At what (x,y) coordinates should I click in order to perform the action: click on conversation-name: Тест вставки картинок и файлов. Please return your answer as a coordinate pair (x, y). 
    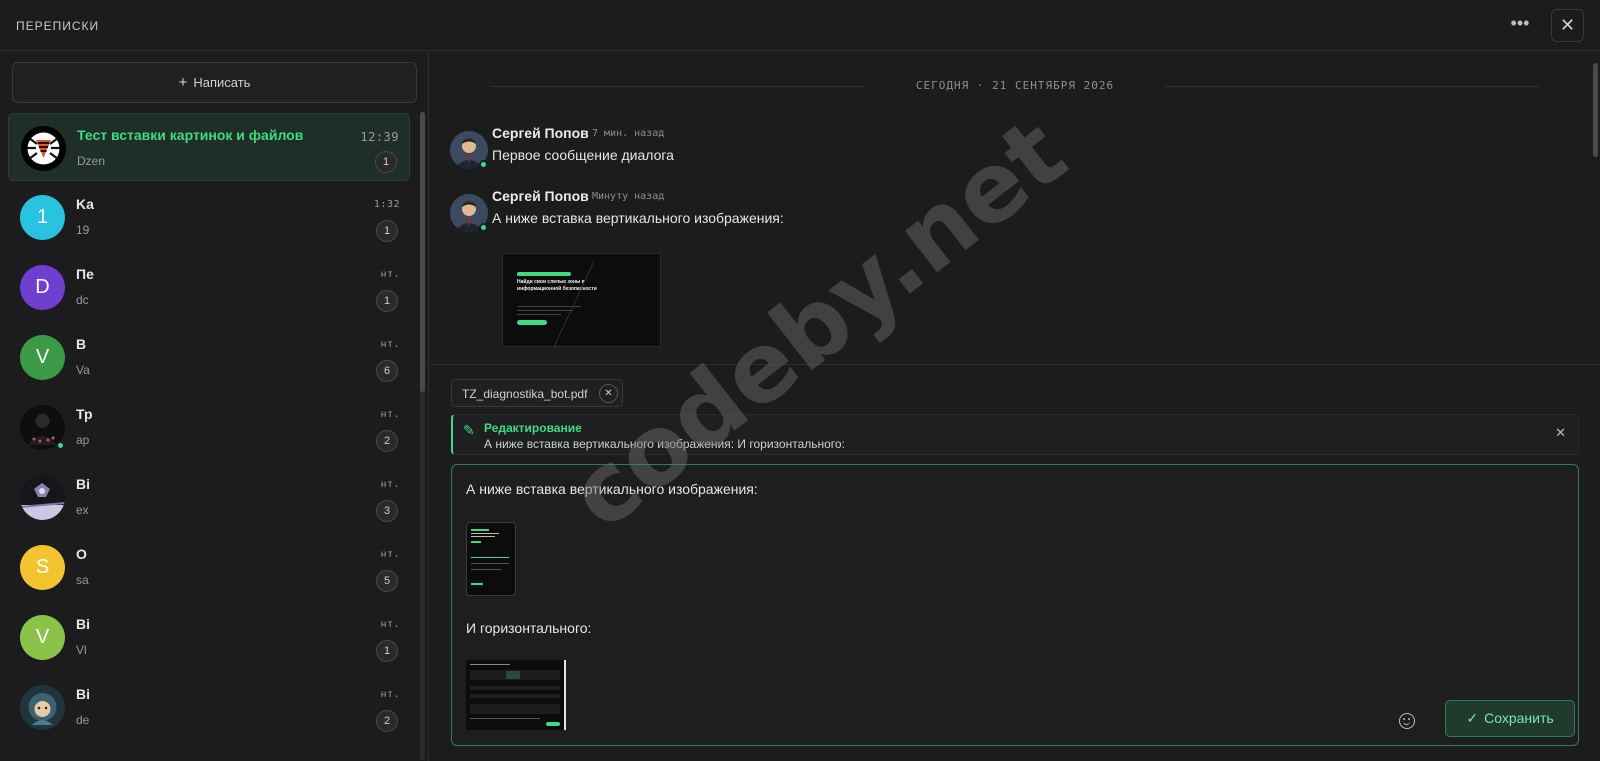
    Looking at the image, I should click on (190, 135).